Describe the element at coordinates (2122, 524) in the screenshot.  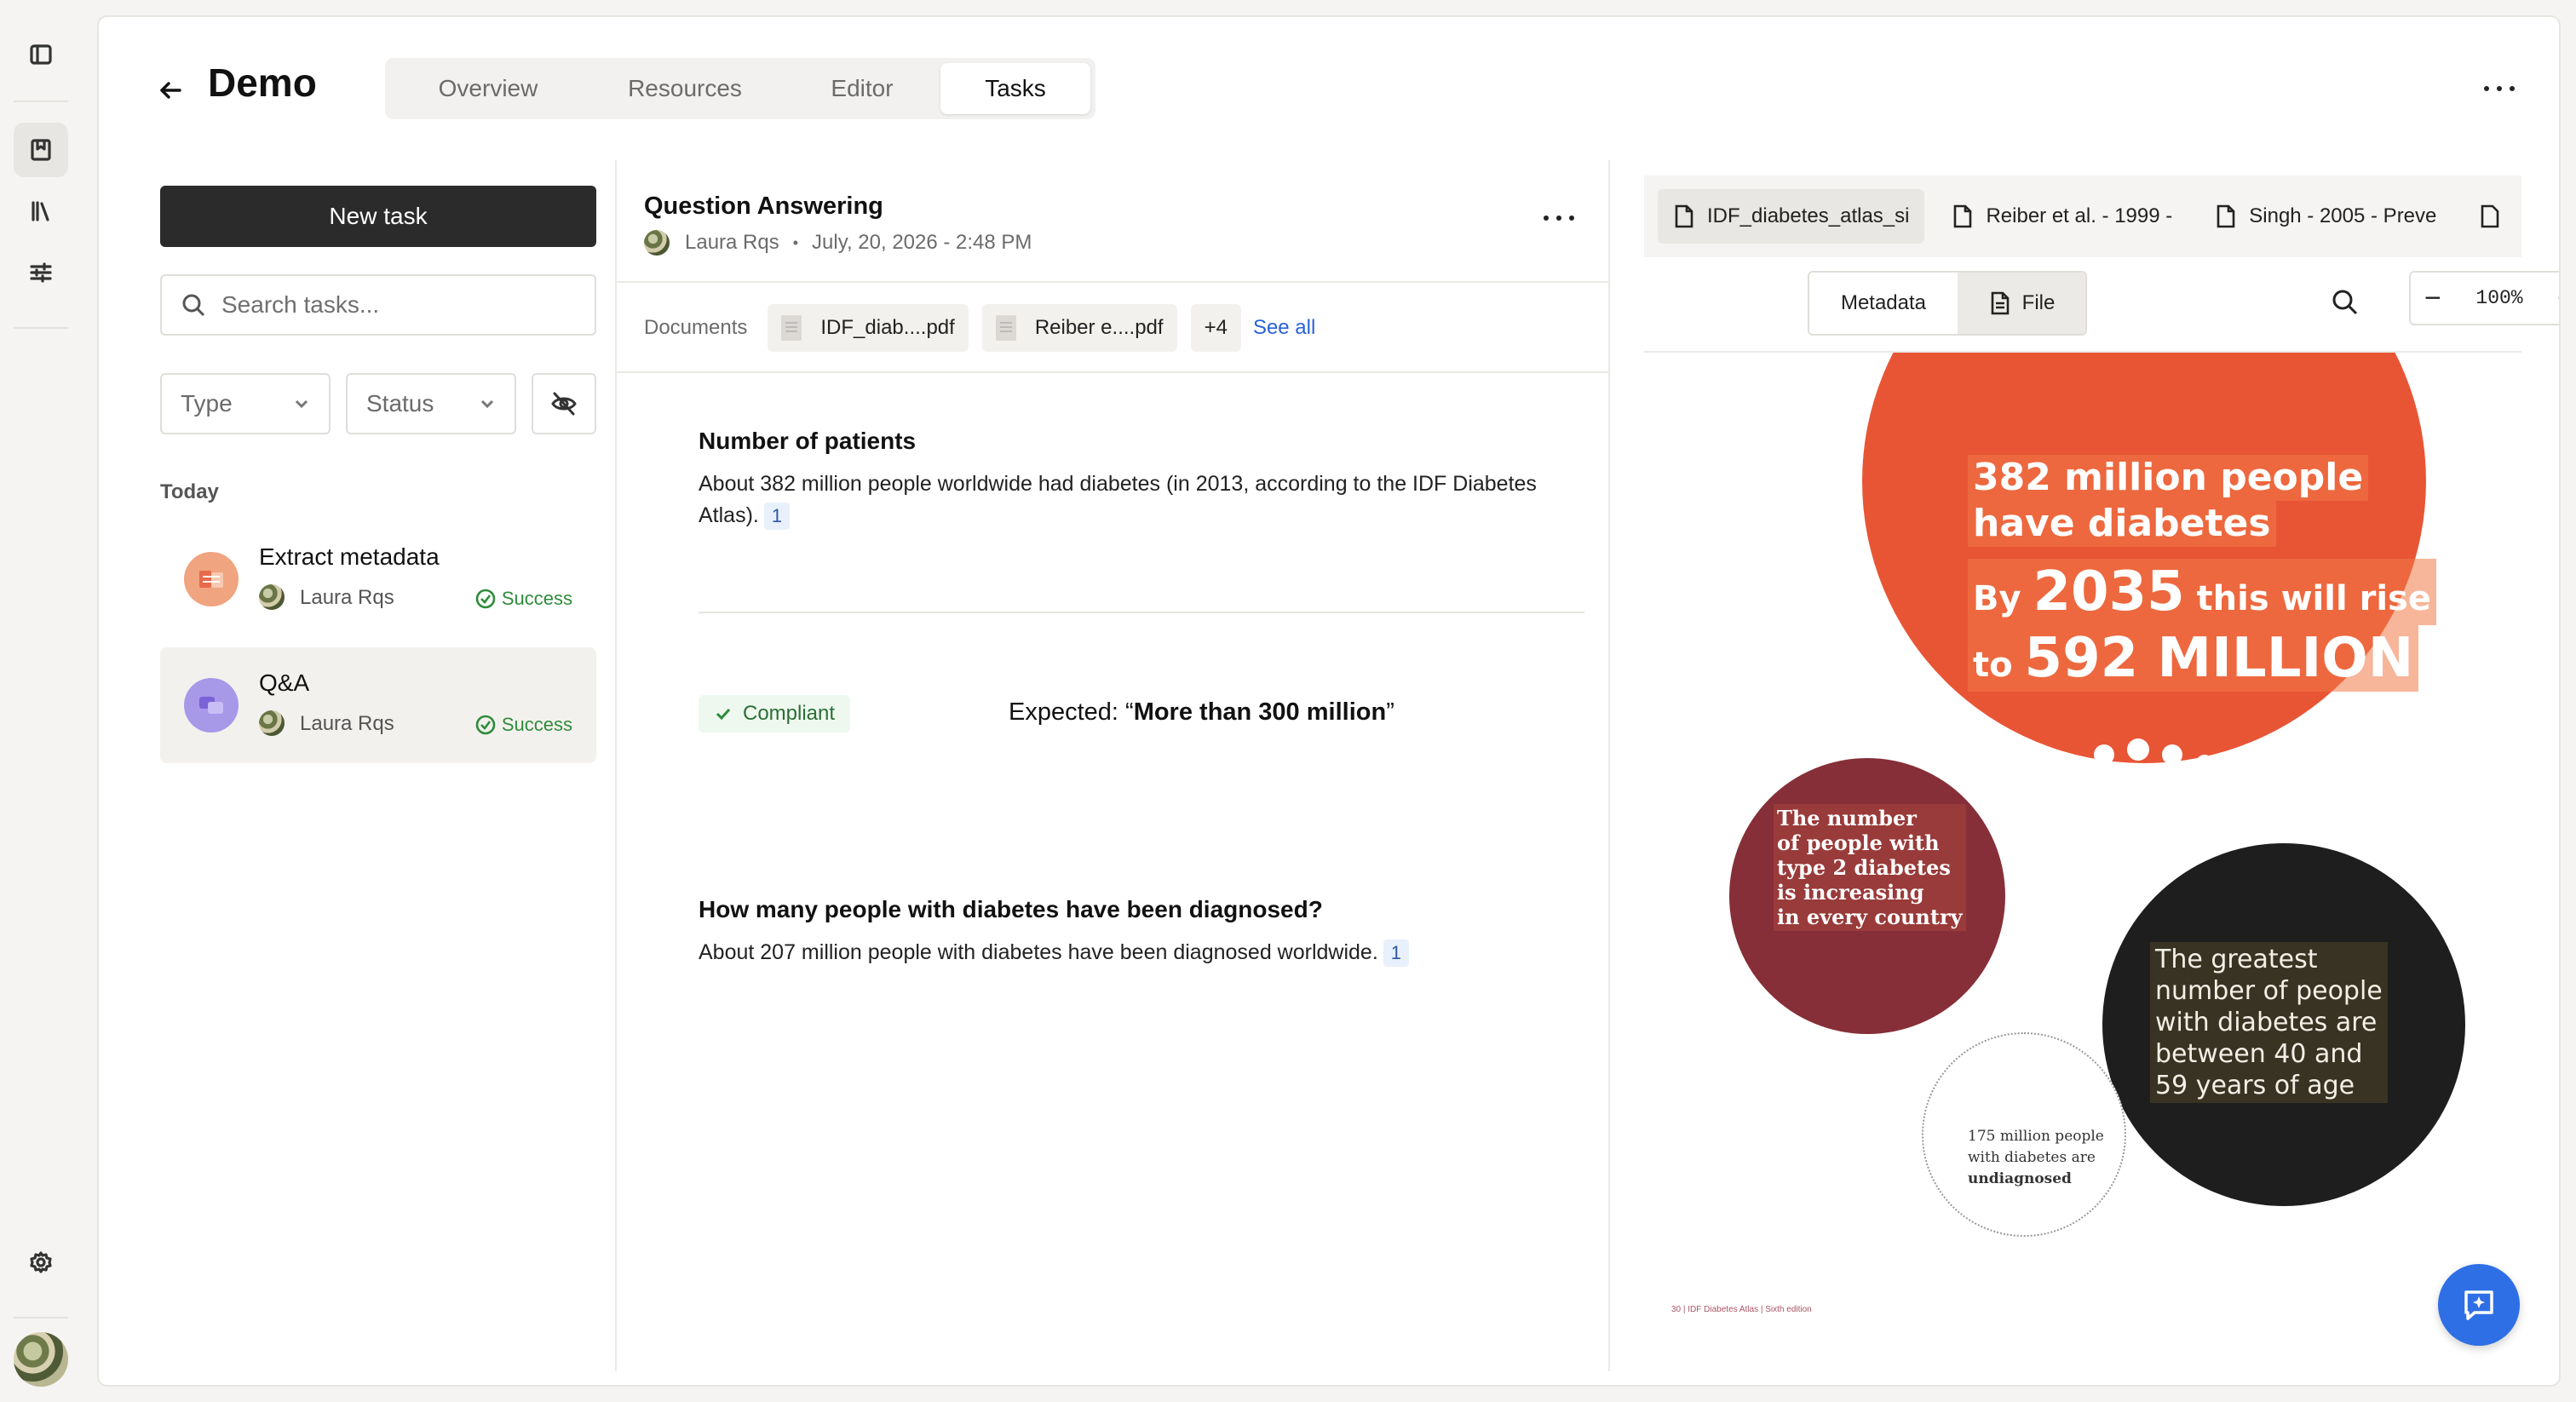
I see `infographic-line: have diabetes` at that location.